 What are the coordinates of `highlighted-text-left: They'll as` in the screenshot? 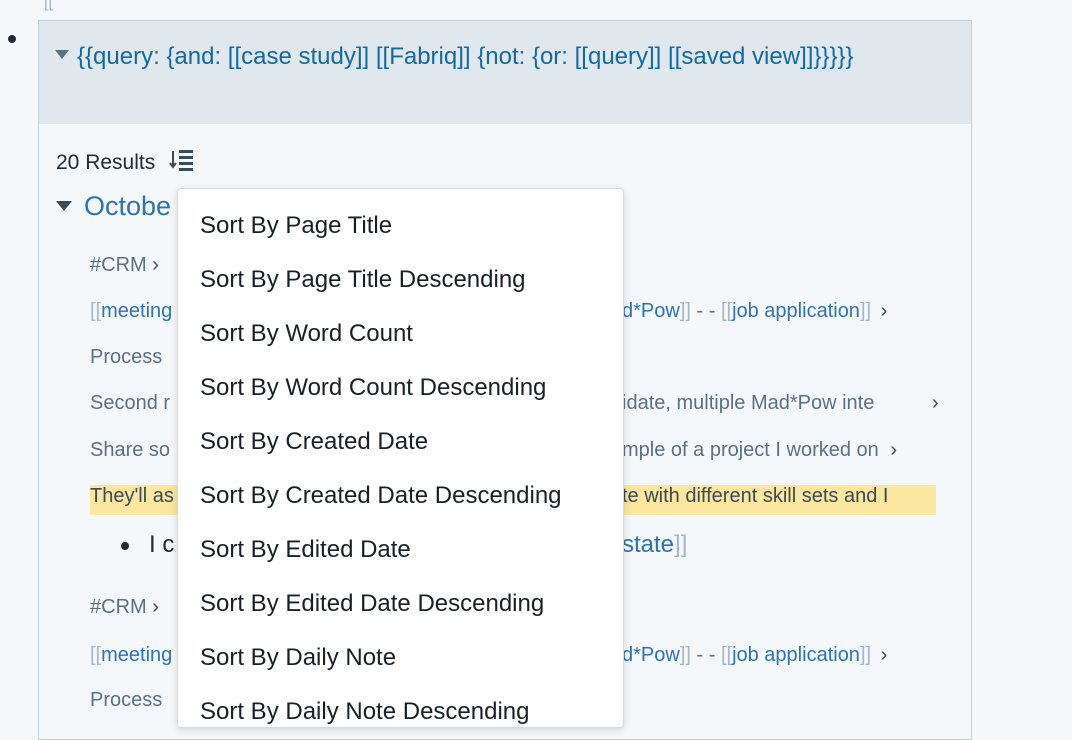 It's located at (132, 496).